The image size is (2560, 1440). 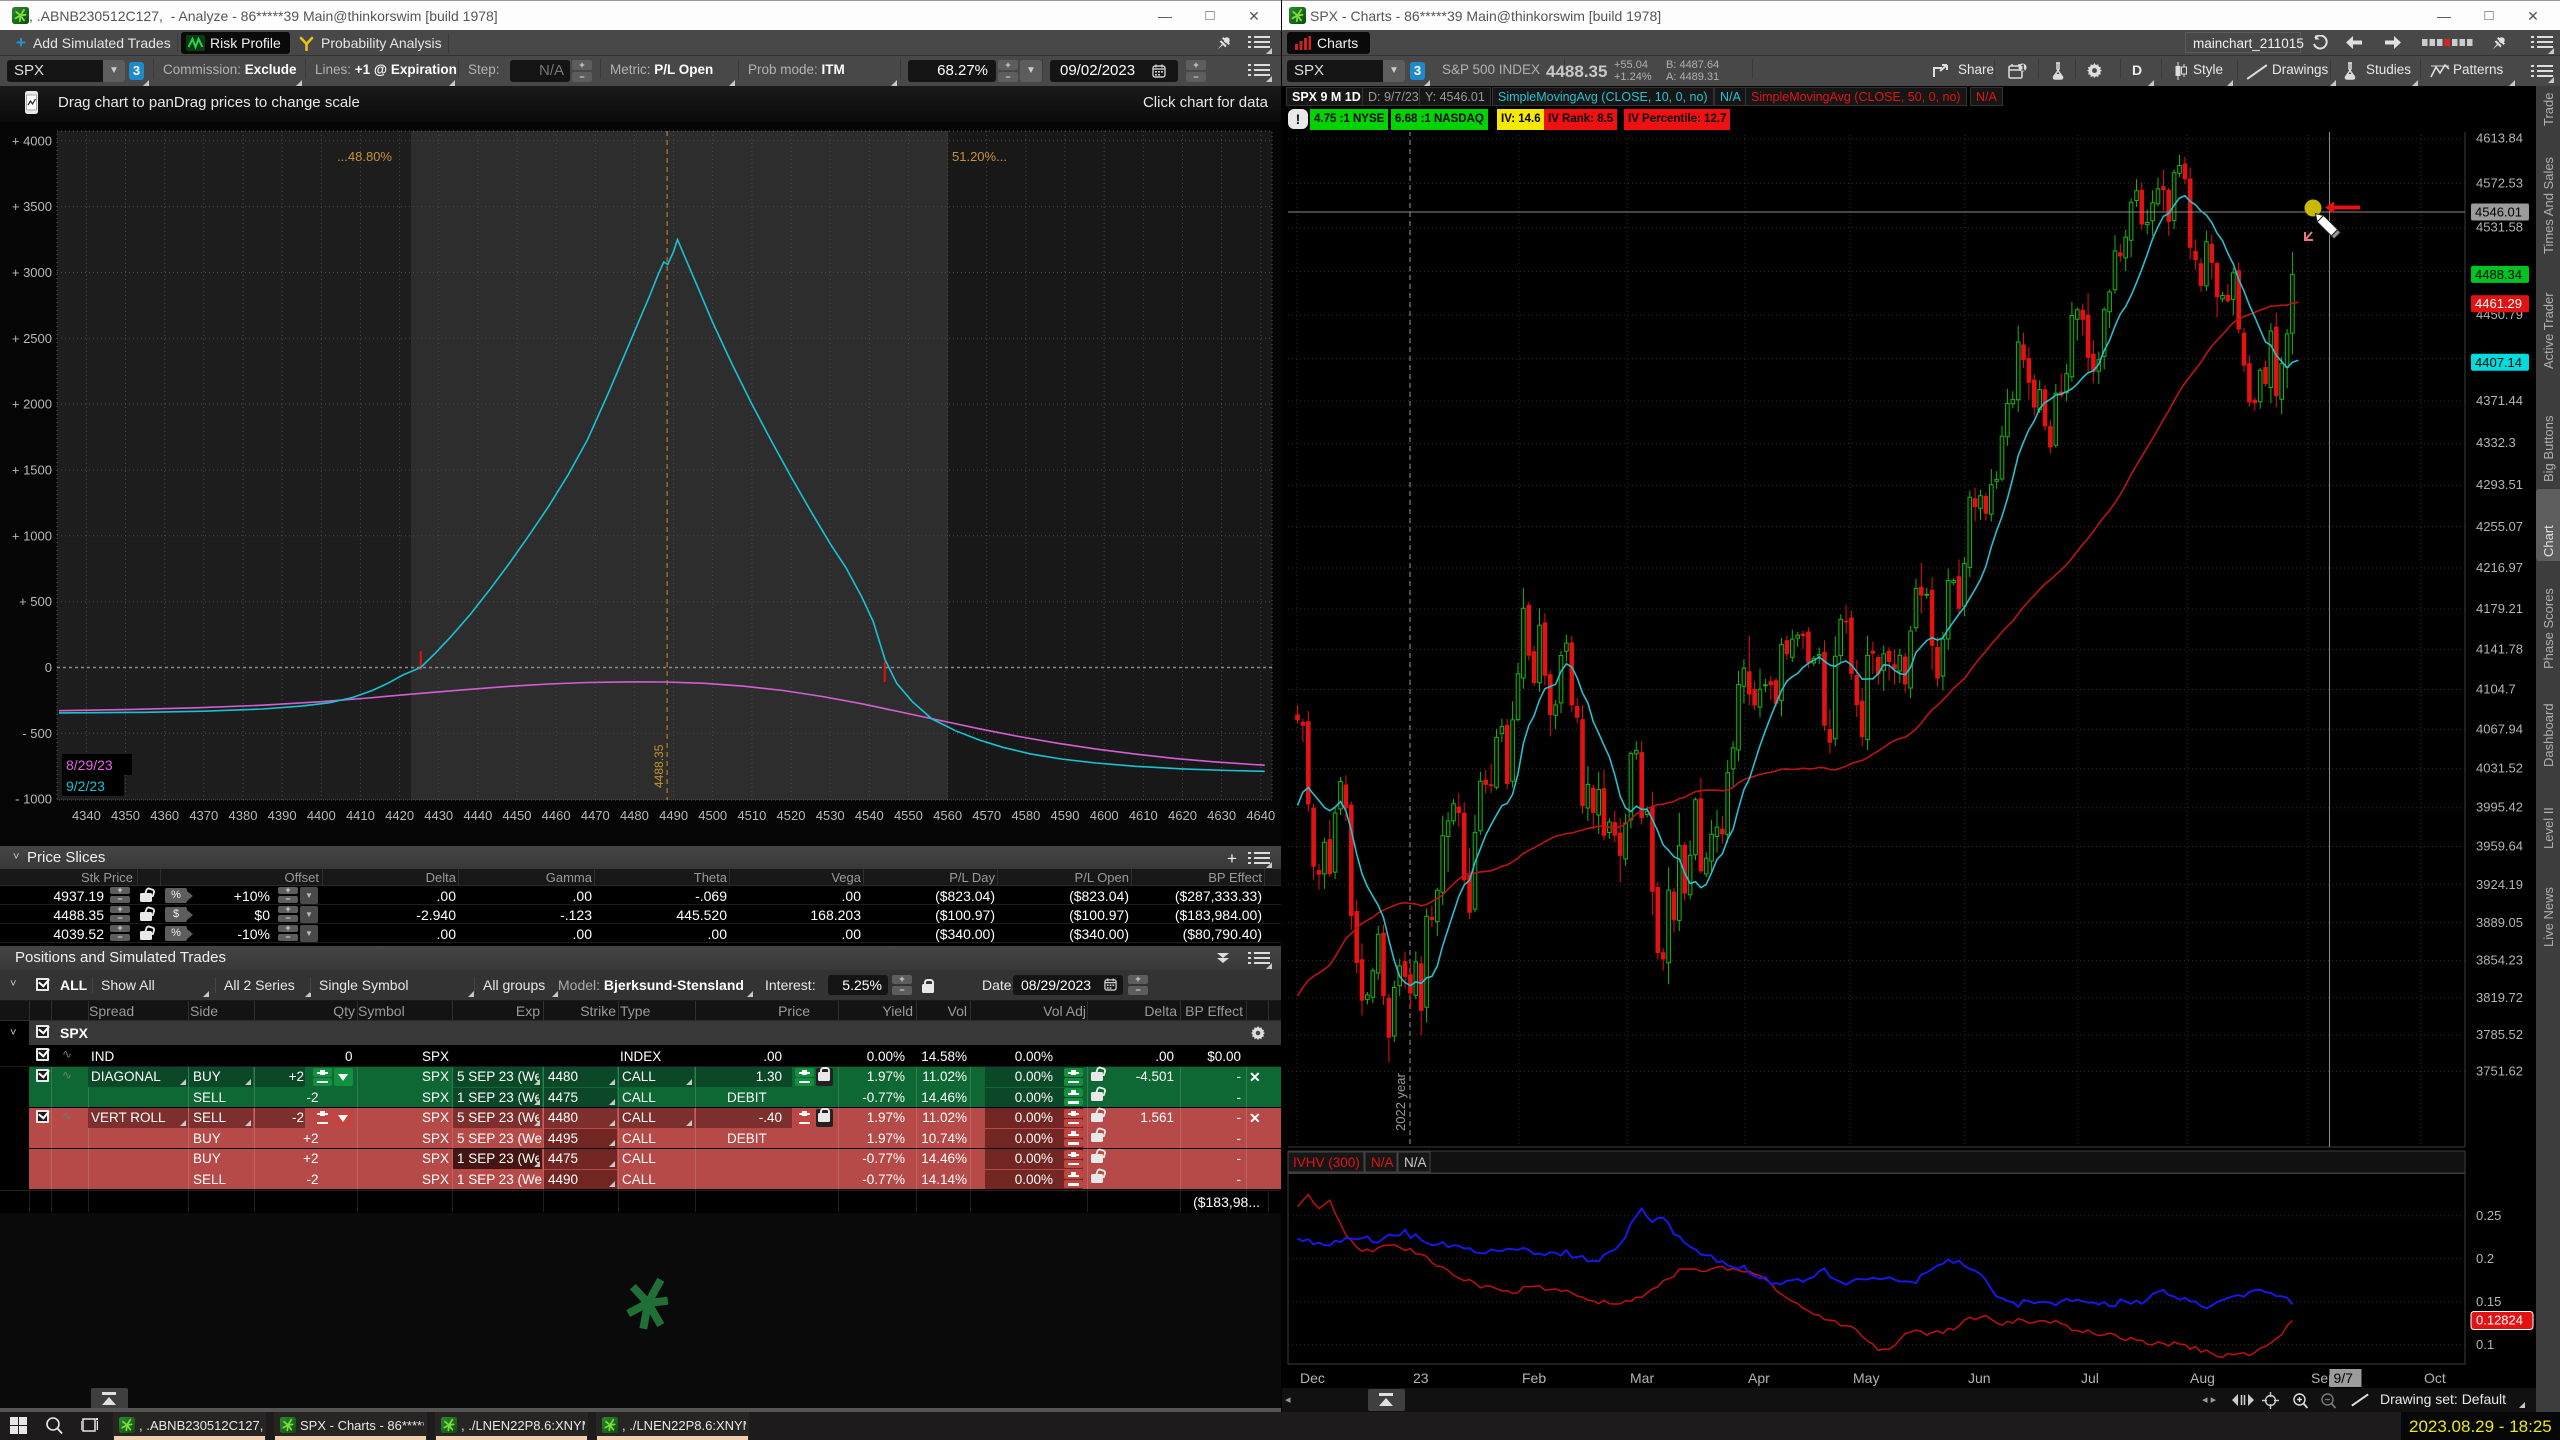 I want to click on svg-text: 9/7, so click(x=2344, y=1378).